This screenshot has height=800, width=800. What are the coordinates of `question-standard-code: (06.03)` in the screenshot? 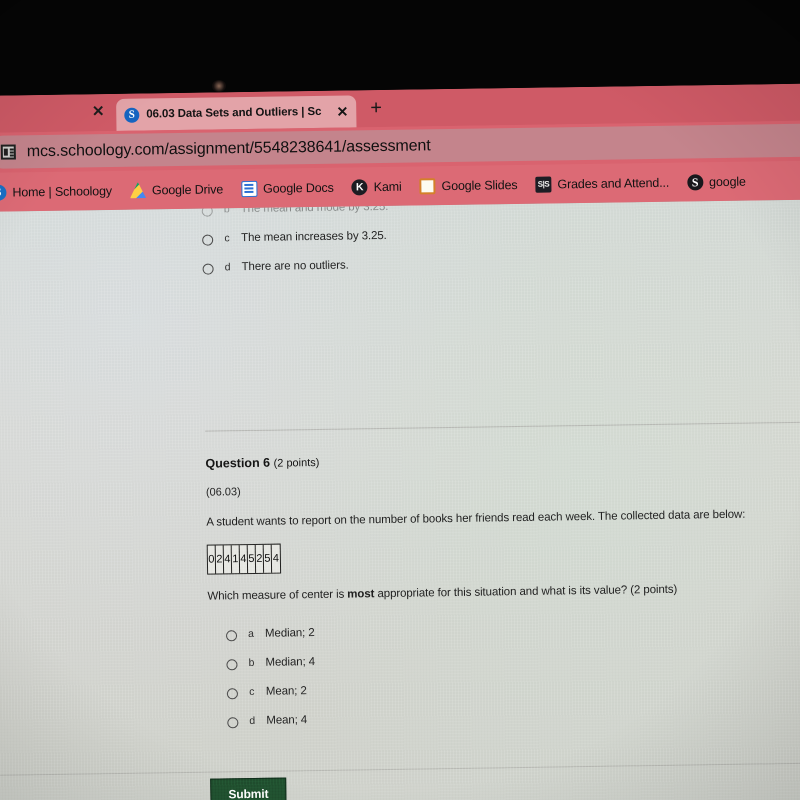 It's located at (223, 492).